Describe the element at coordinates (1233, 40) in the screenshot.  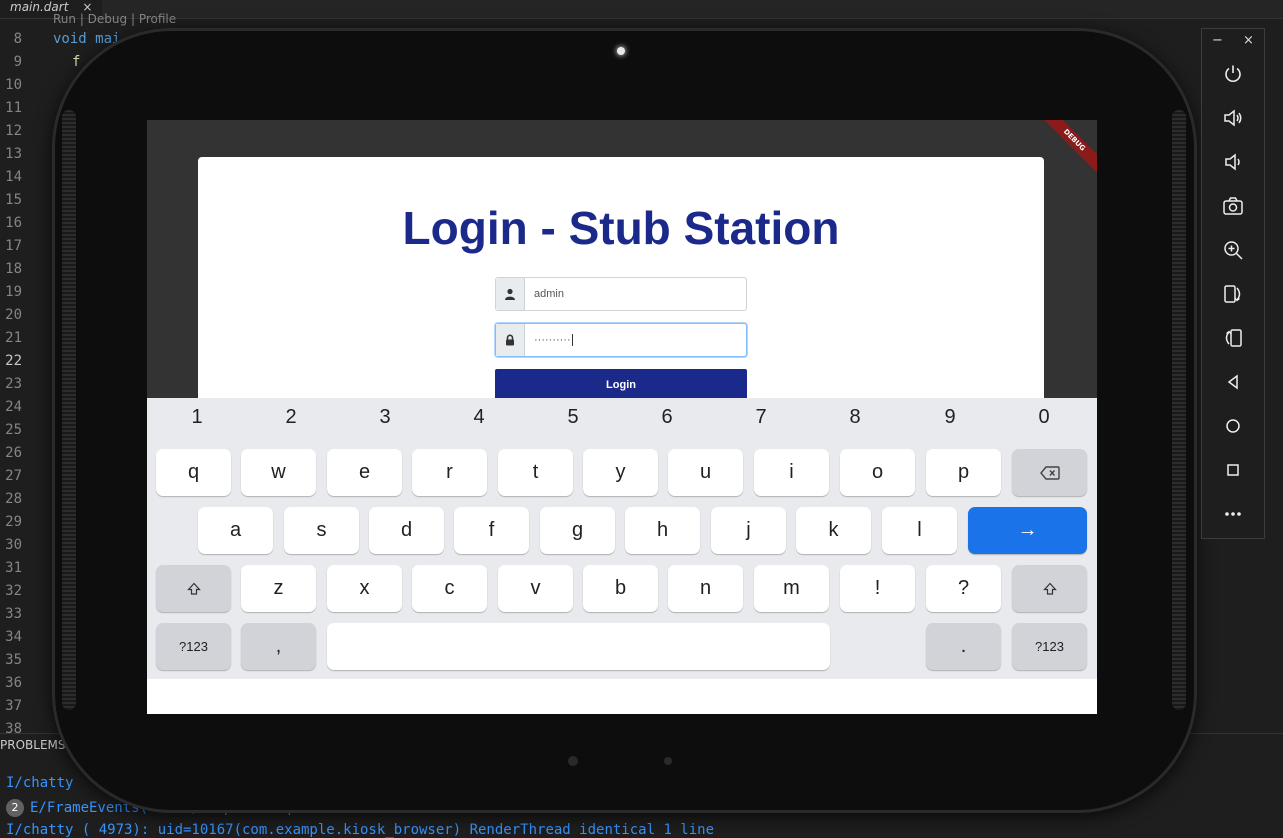
I see `panel-titlebar: − ×` at that location.